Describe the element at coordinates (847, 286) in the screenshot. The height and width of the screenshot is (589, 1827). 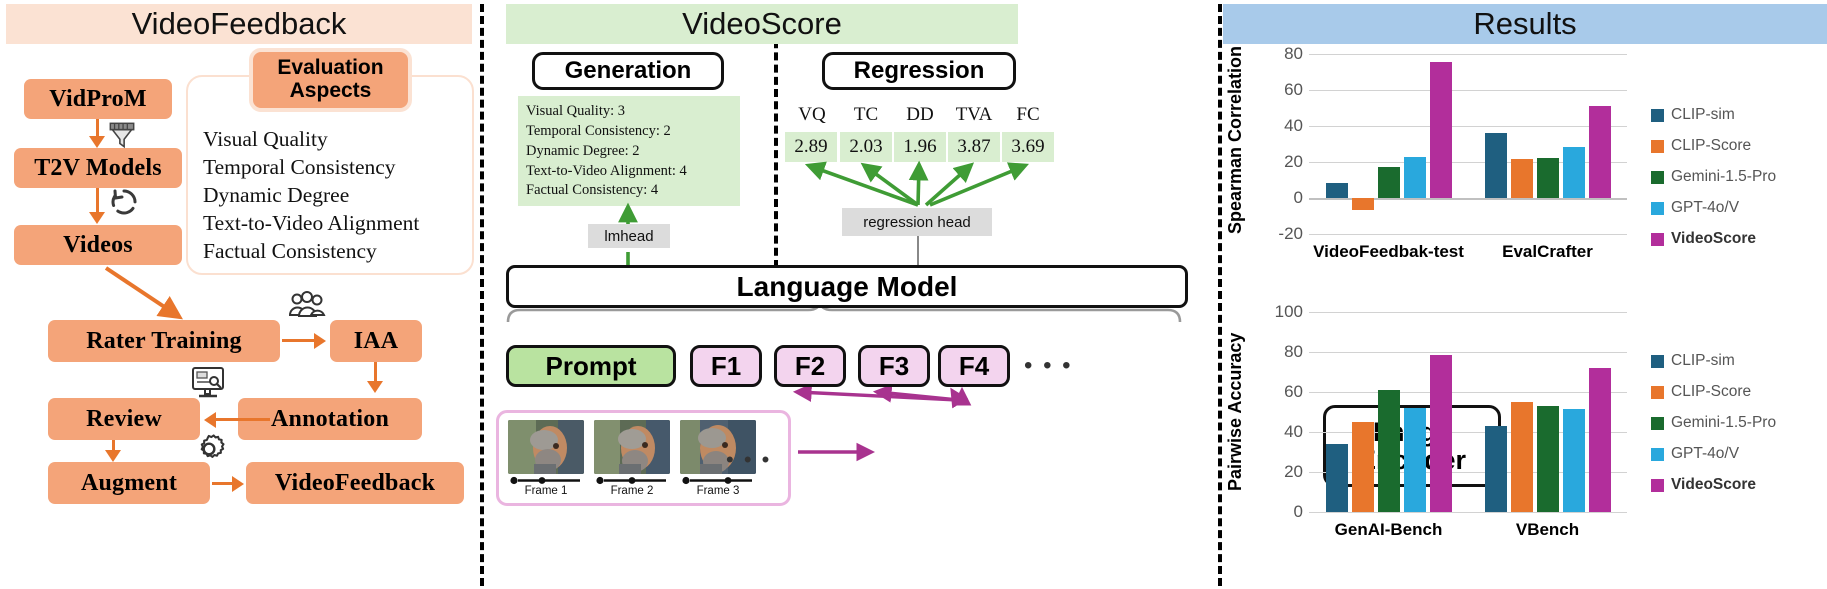
I see `language-model-box: Language Model` at that location.